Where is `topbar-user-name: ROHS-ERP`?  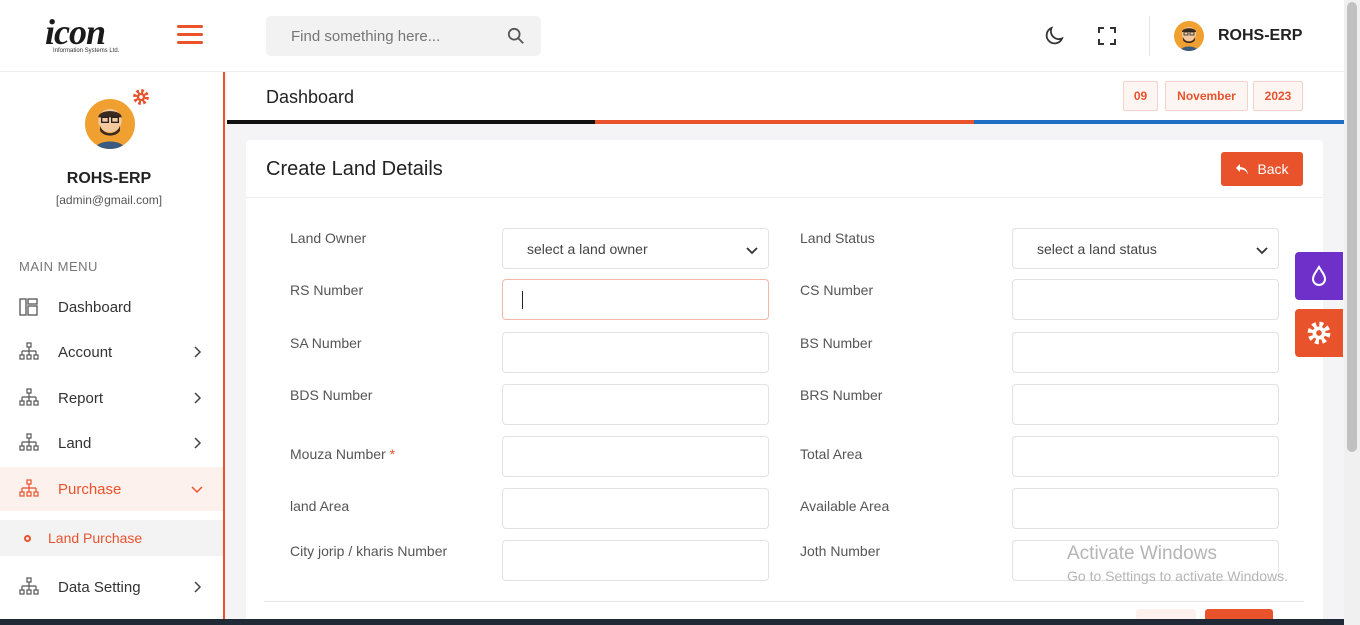 topbar-user-name: ROHS-ERP is located at coordinates (1260, 36).